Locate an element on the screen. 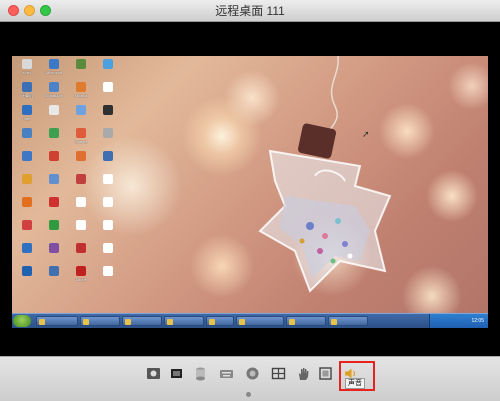 The image size is (500, 401). settings-icon is located at coordinates (153, 373).